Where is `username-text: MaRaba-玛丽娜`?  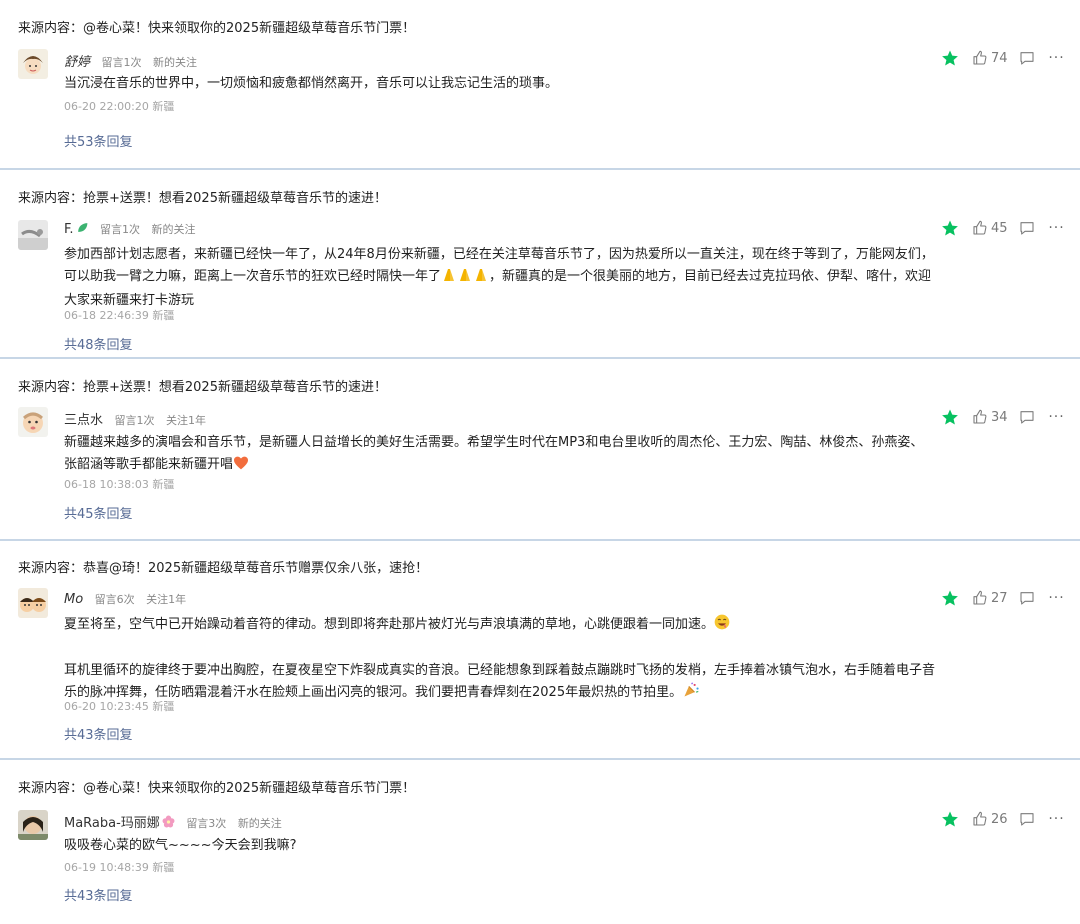 username-text: MaRaba-玛丽娜 is located at coordinates (112, 823).